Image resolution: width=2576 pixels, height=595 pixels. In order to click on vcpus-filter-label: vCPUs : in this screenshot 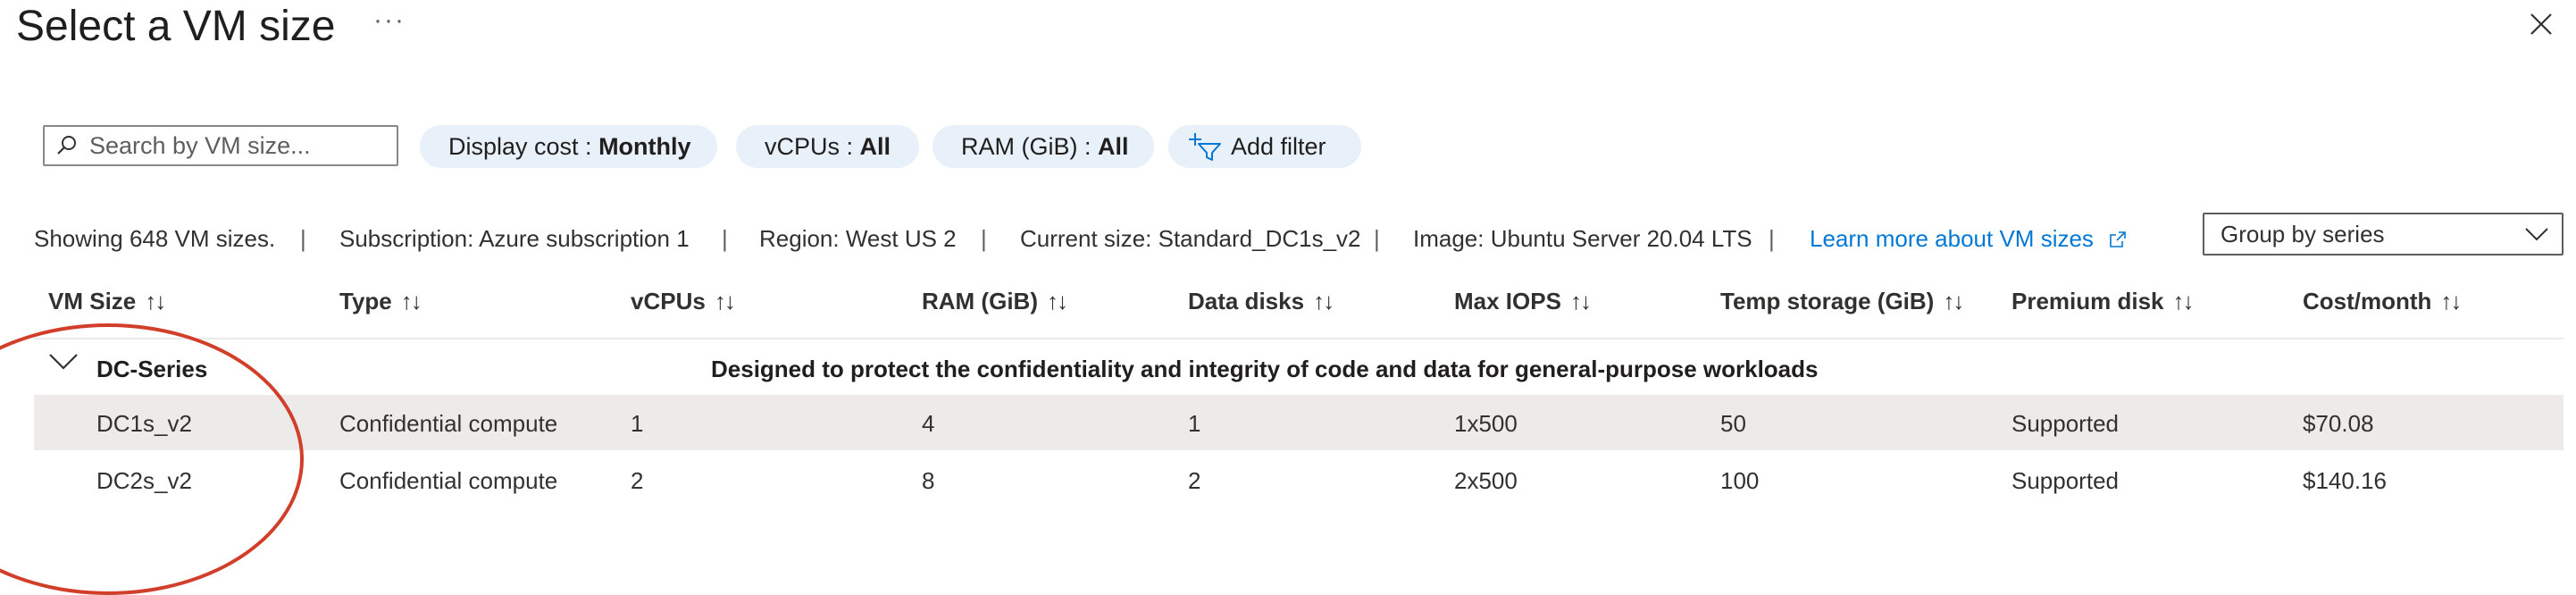, I will do `click(813, 146)`.